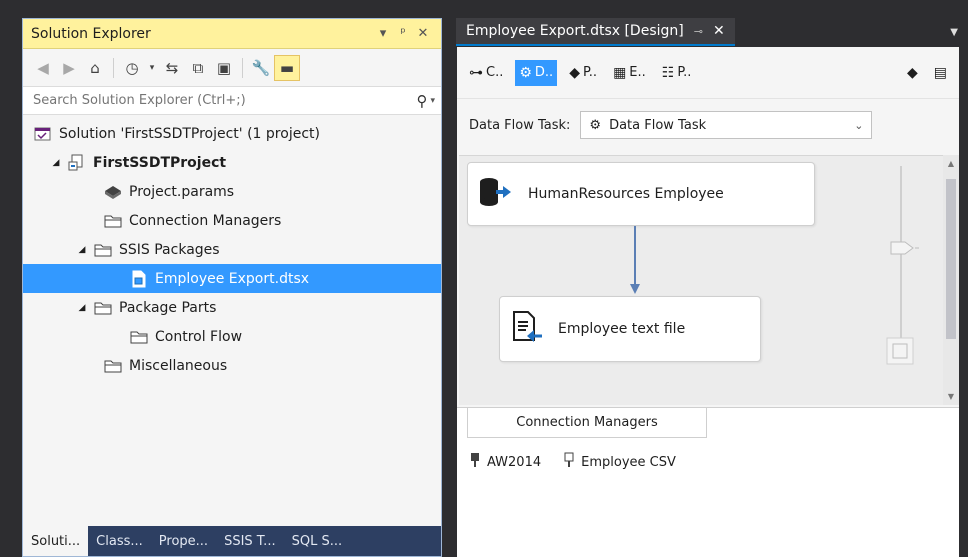  I want to click on window-position-dropdown-icon: ▾, so click(383, 33).